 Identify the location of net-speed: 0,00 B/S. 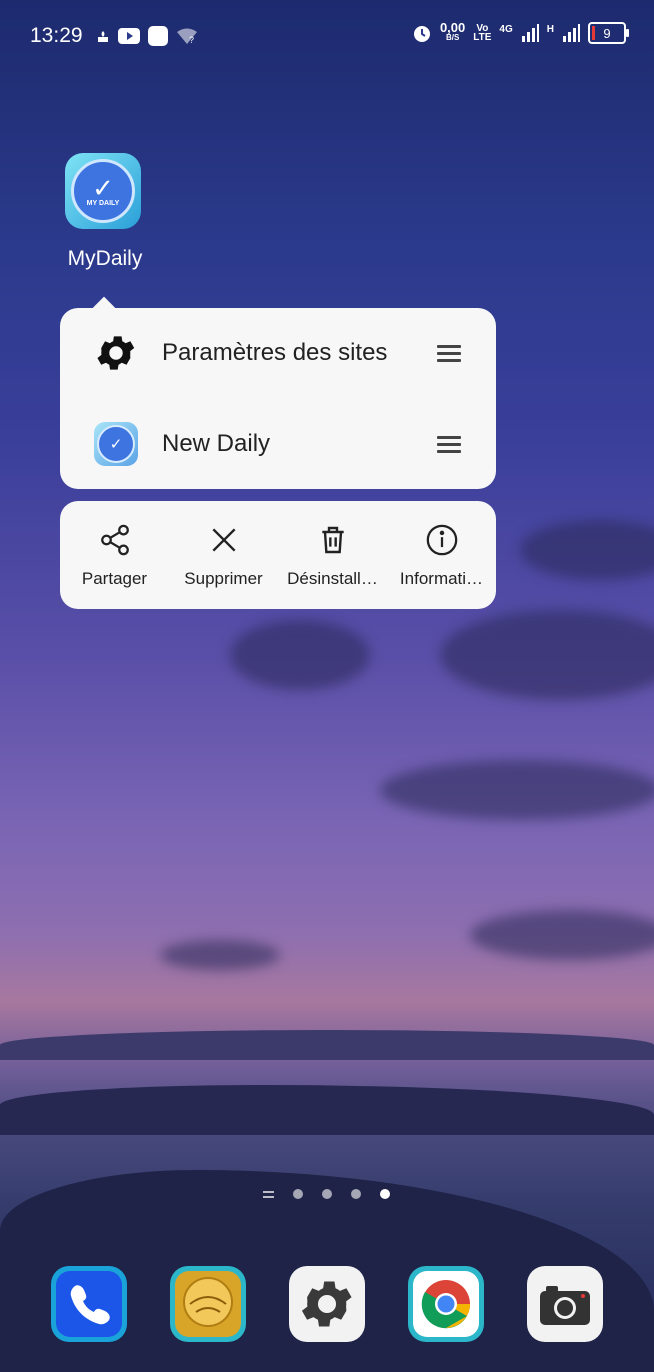
(452, 31).